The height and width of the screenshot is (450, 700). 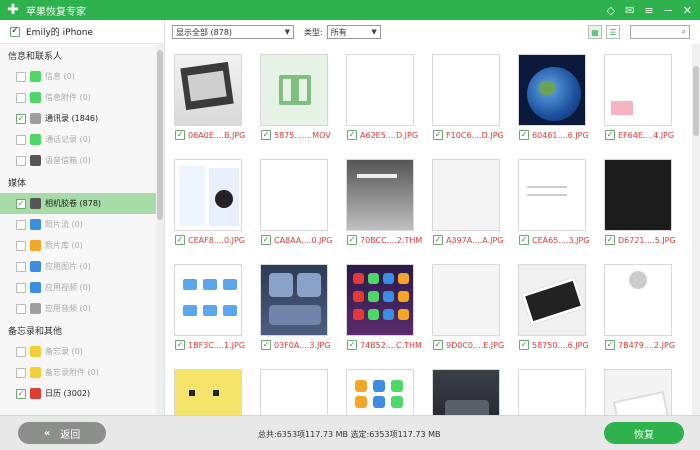 I want to click on media-item: ✓ 7B479....2.JPG, so click(x=636, y=307).